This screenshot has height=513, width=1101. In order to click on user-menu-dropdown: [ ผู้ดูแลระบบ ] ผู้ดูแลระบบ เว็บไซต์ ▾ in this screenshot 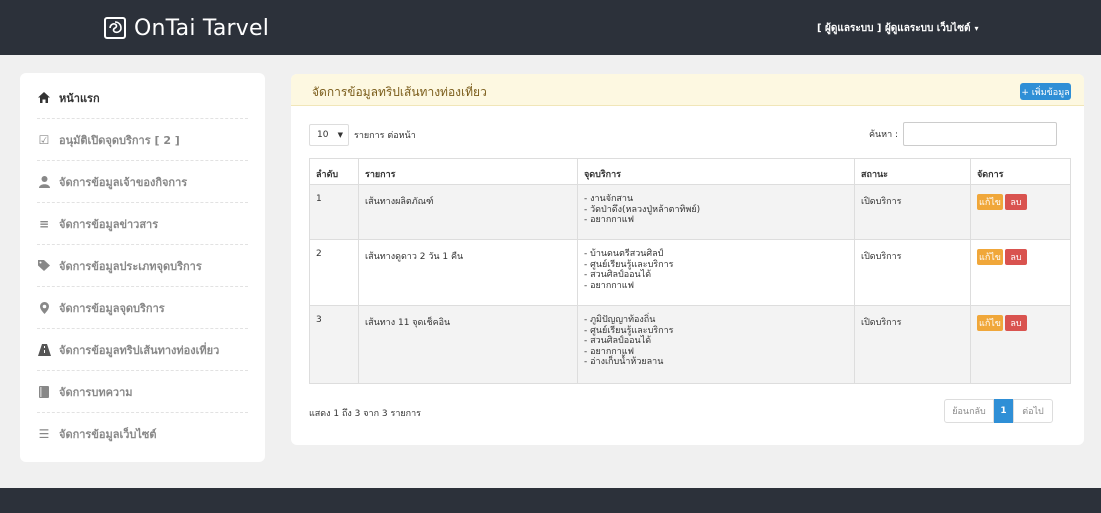, I will do `click(898, 28)`.